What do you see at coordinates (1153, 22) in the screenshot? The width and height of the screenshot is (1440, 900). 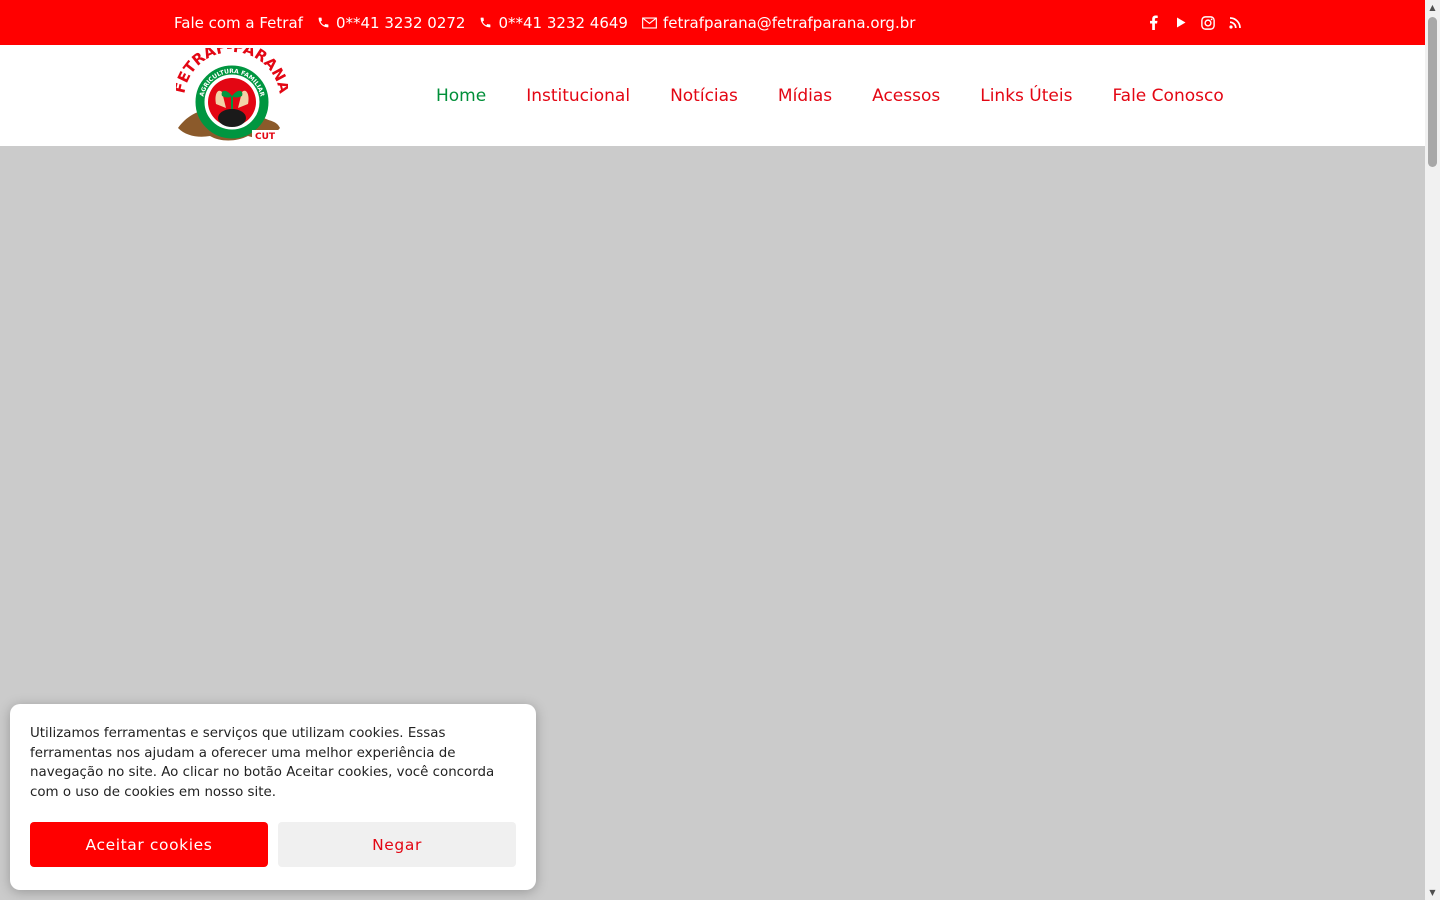 I see `facebook-icon` at bounding box center [1153, 22].